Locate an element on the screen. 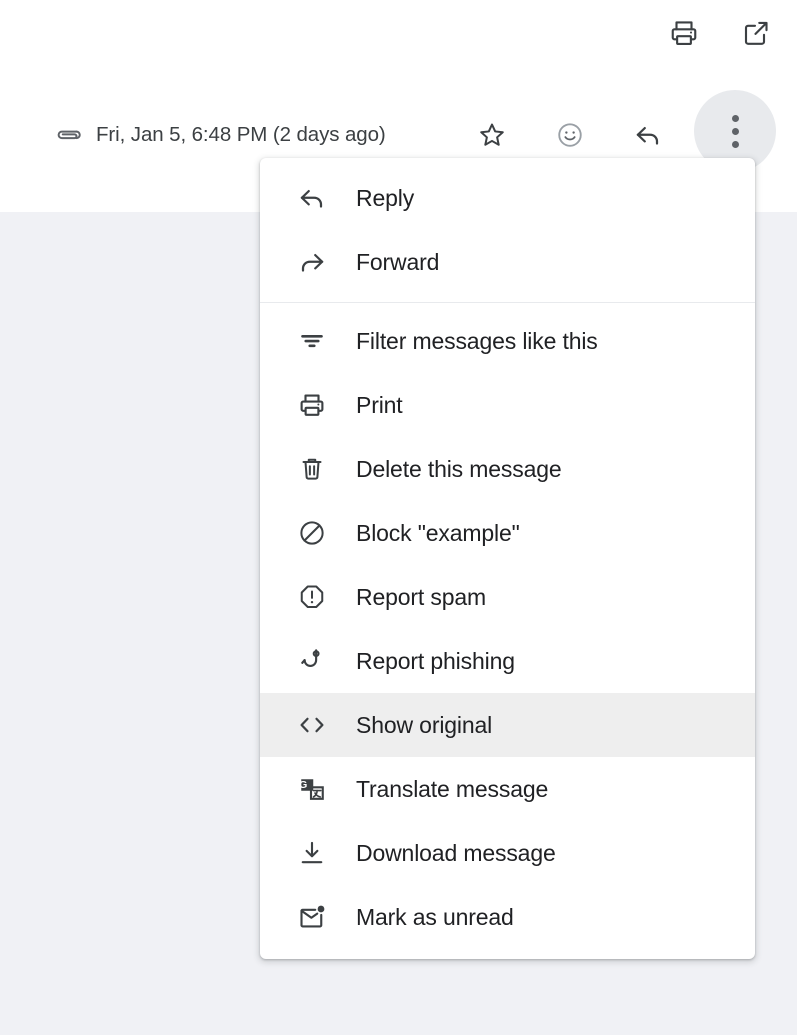  menu-item-label: Reply is located at coordinates (385, 197).